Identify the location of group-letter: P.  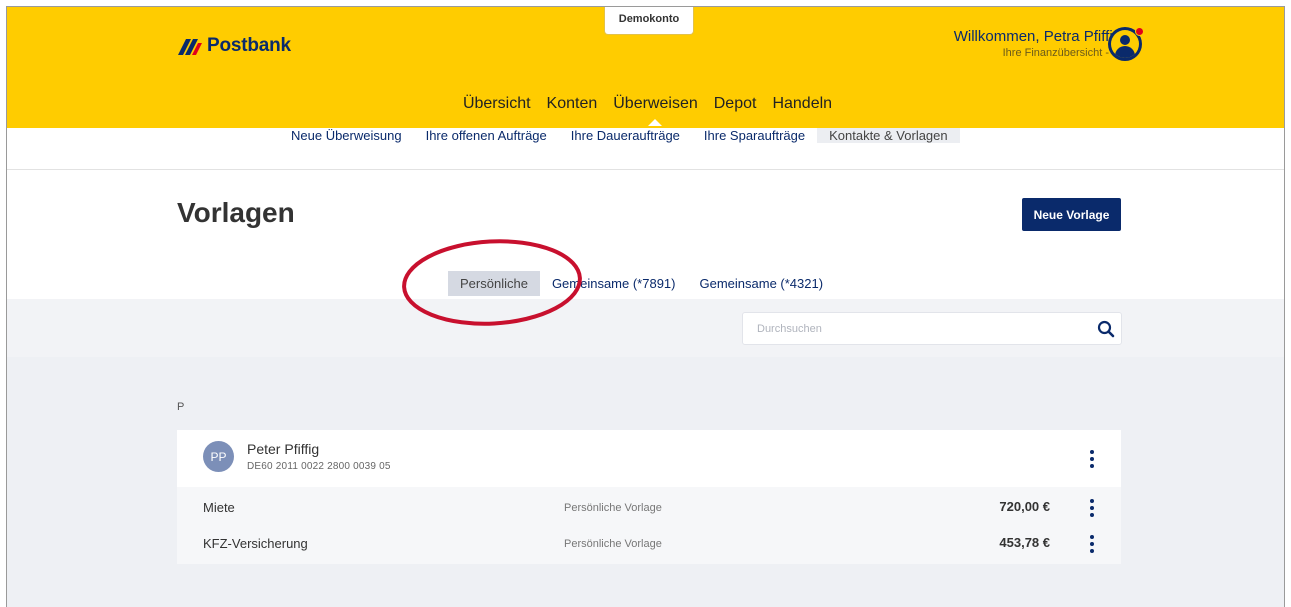
(181, 407).